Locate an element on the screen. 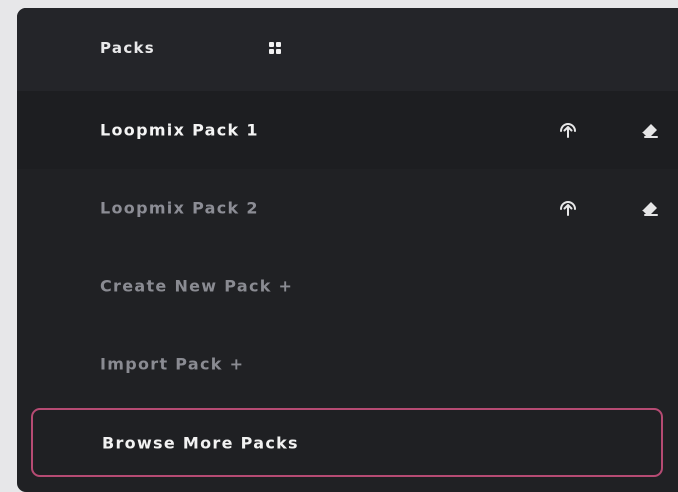 This screenshot has height=492, width=678. import-pack-button: Import Pack + is located at coordinates (172, 364).